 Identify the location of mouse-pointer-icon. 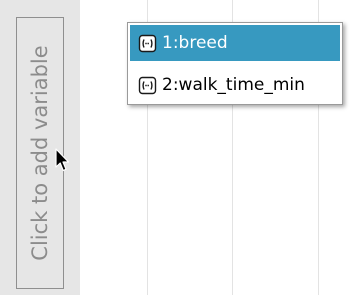
(62, 160).